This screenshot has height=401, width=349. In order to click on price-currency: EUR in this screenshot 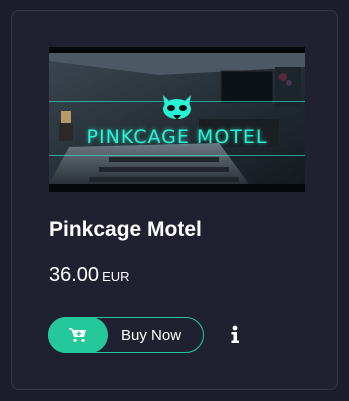, I will do `click(116, 276)`.